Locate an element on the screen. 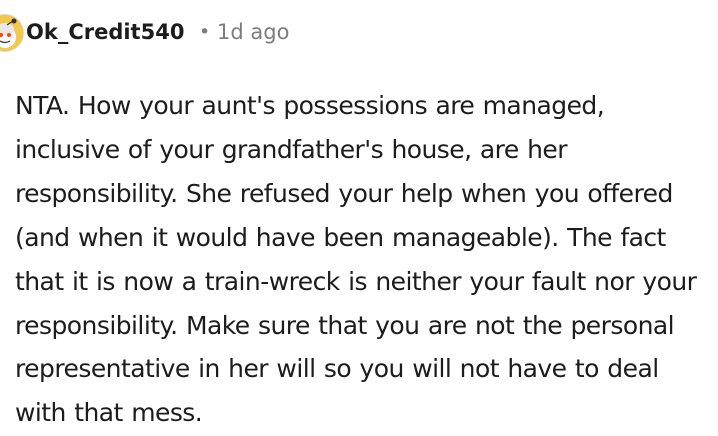 This screenshot has height=436, width=718. snoo-avatar-icon is located at coordinates (11, 33).